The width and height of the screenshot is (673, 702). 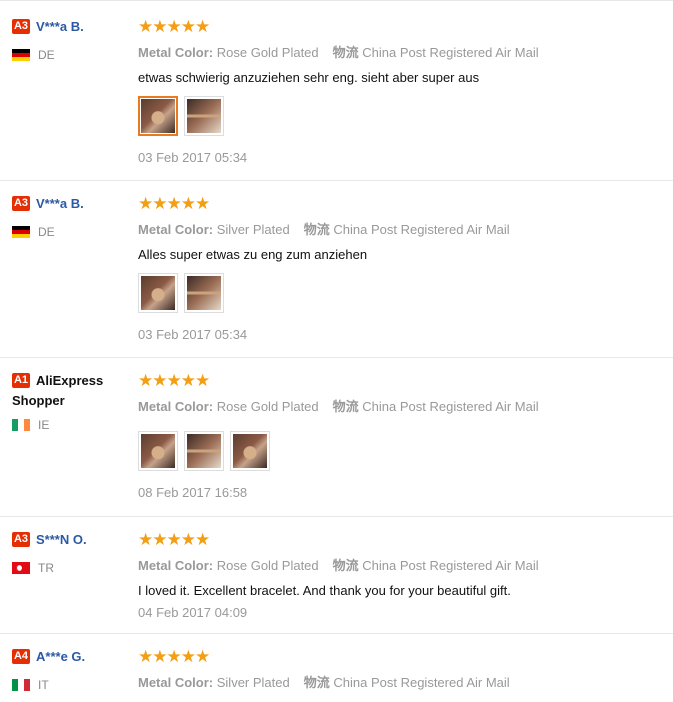 I want to click on reviewer-name: S***N O., so click(x=61, y=539).